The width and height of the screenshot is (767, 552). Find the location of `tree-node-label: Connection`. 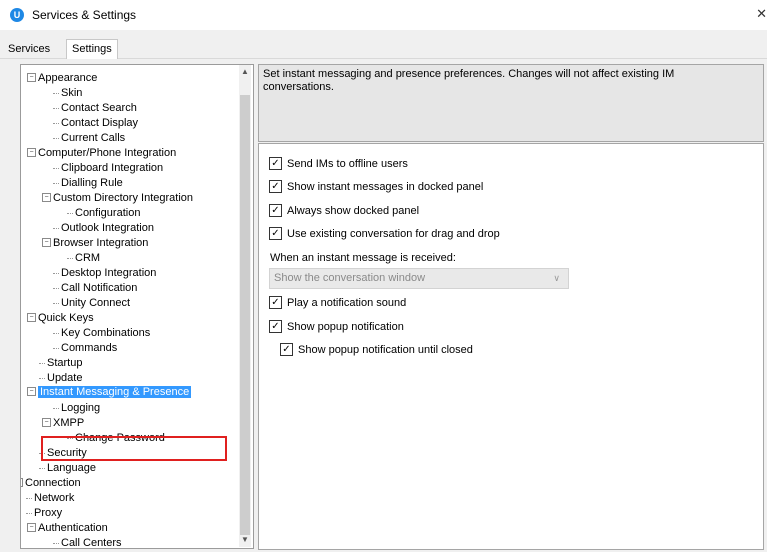

tree-node-label: Connection is located at coordinates (53, 483).